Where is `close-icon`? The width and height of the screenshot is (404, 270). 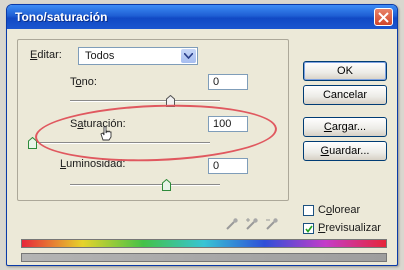 close-icon is located at coordinates (383, 17).